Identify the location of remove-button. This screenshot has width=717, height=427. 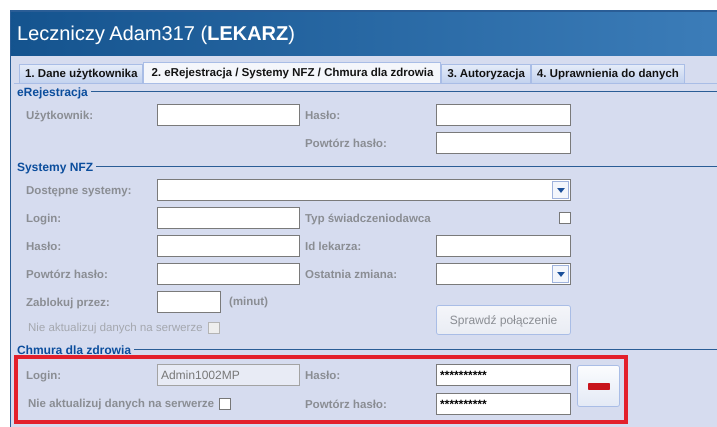
(598, 386).